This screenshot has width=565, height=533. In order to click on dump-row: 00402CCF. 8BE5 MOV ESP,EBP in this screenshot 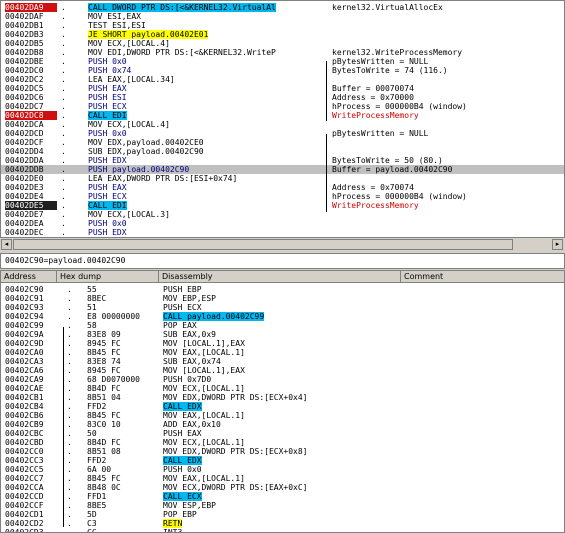, I will do `click(282, 505)`.